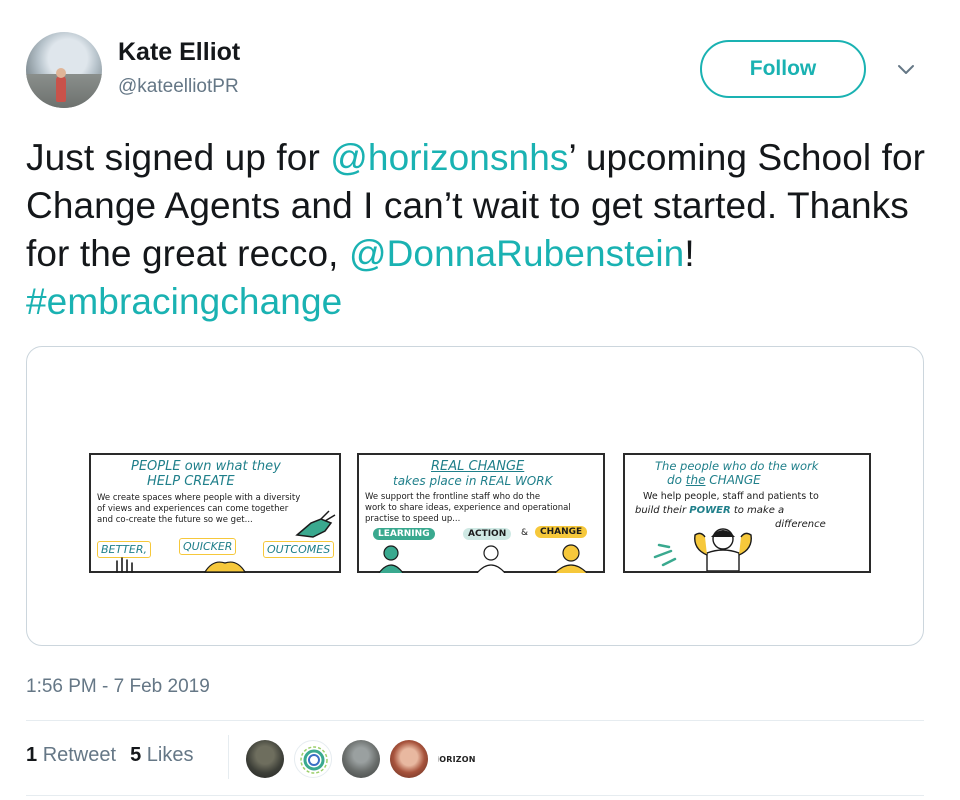 This screenshot has width=960, height=800. I want to click on liker-avatar: HORIZONS, so click(457, 759).